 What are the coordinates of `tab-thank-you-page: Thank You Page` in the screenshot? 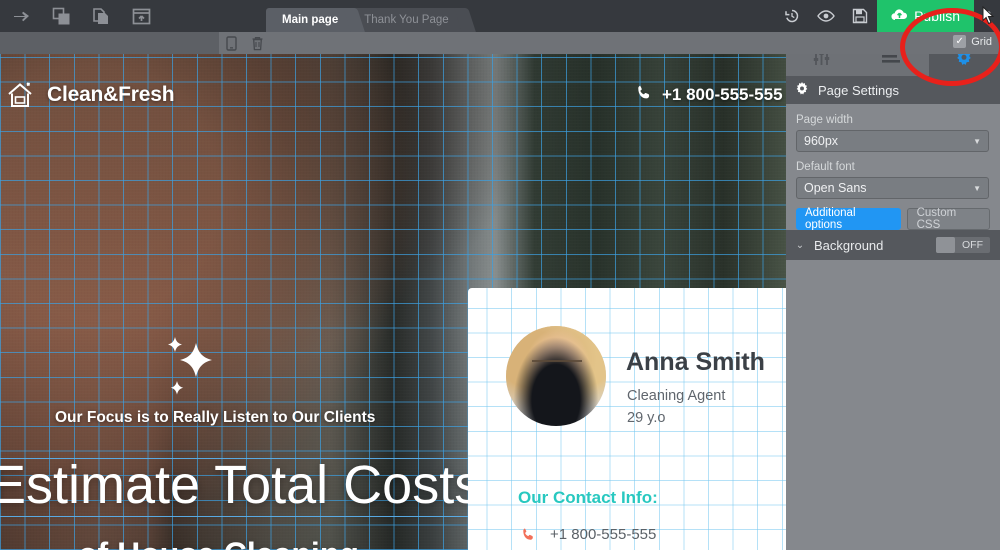 It's located at (406, 20).